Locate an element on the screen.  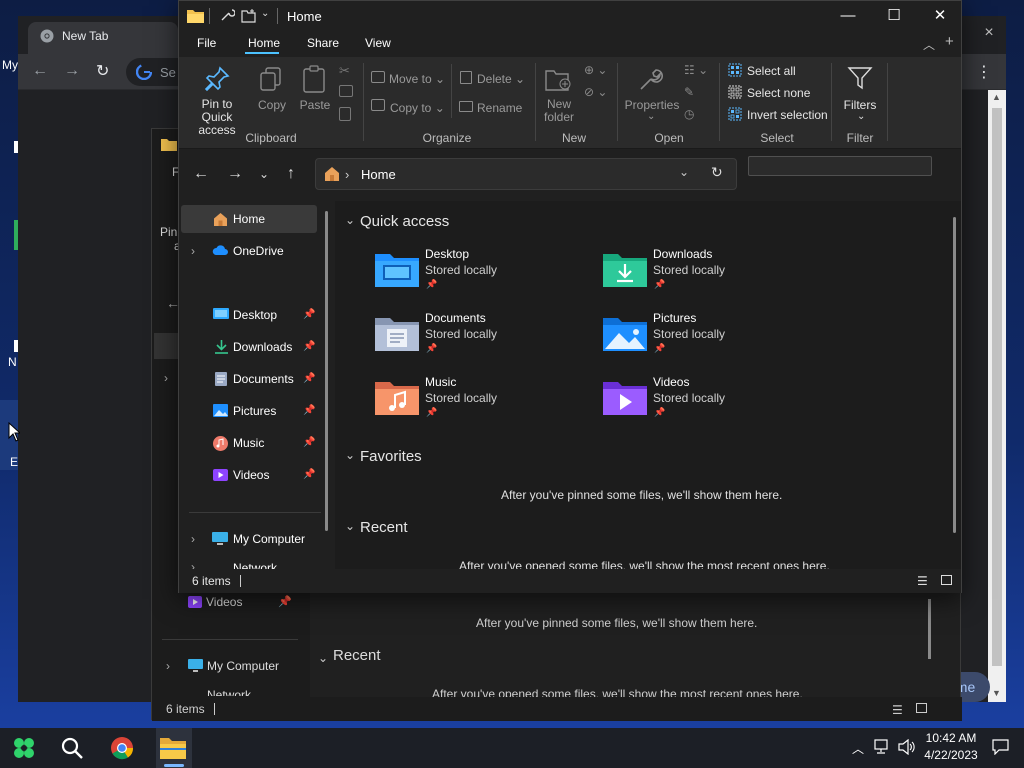
new-folder-button: New folder is located at coordinates (559, 111).